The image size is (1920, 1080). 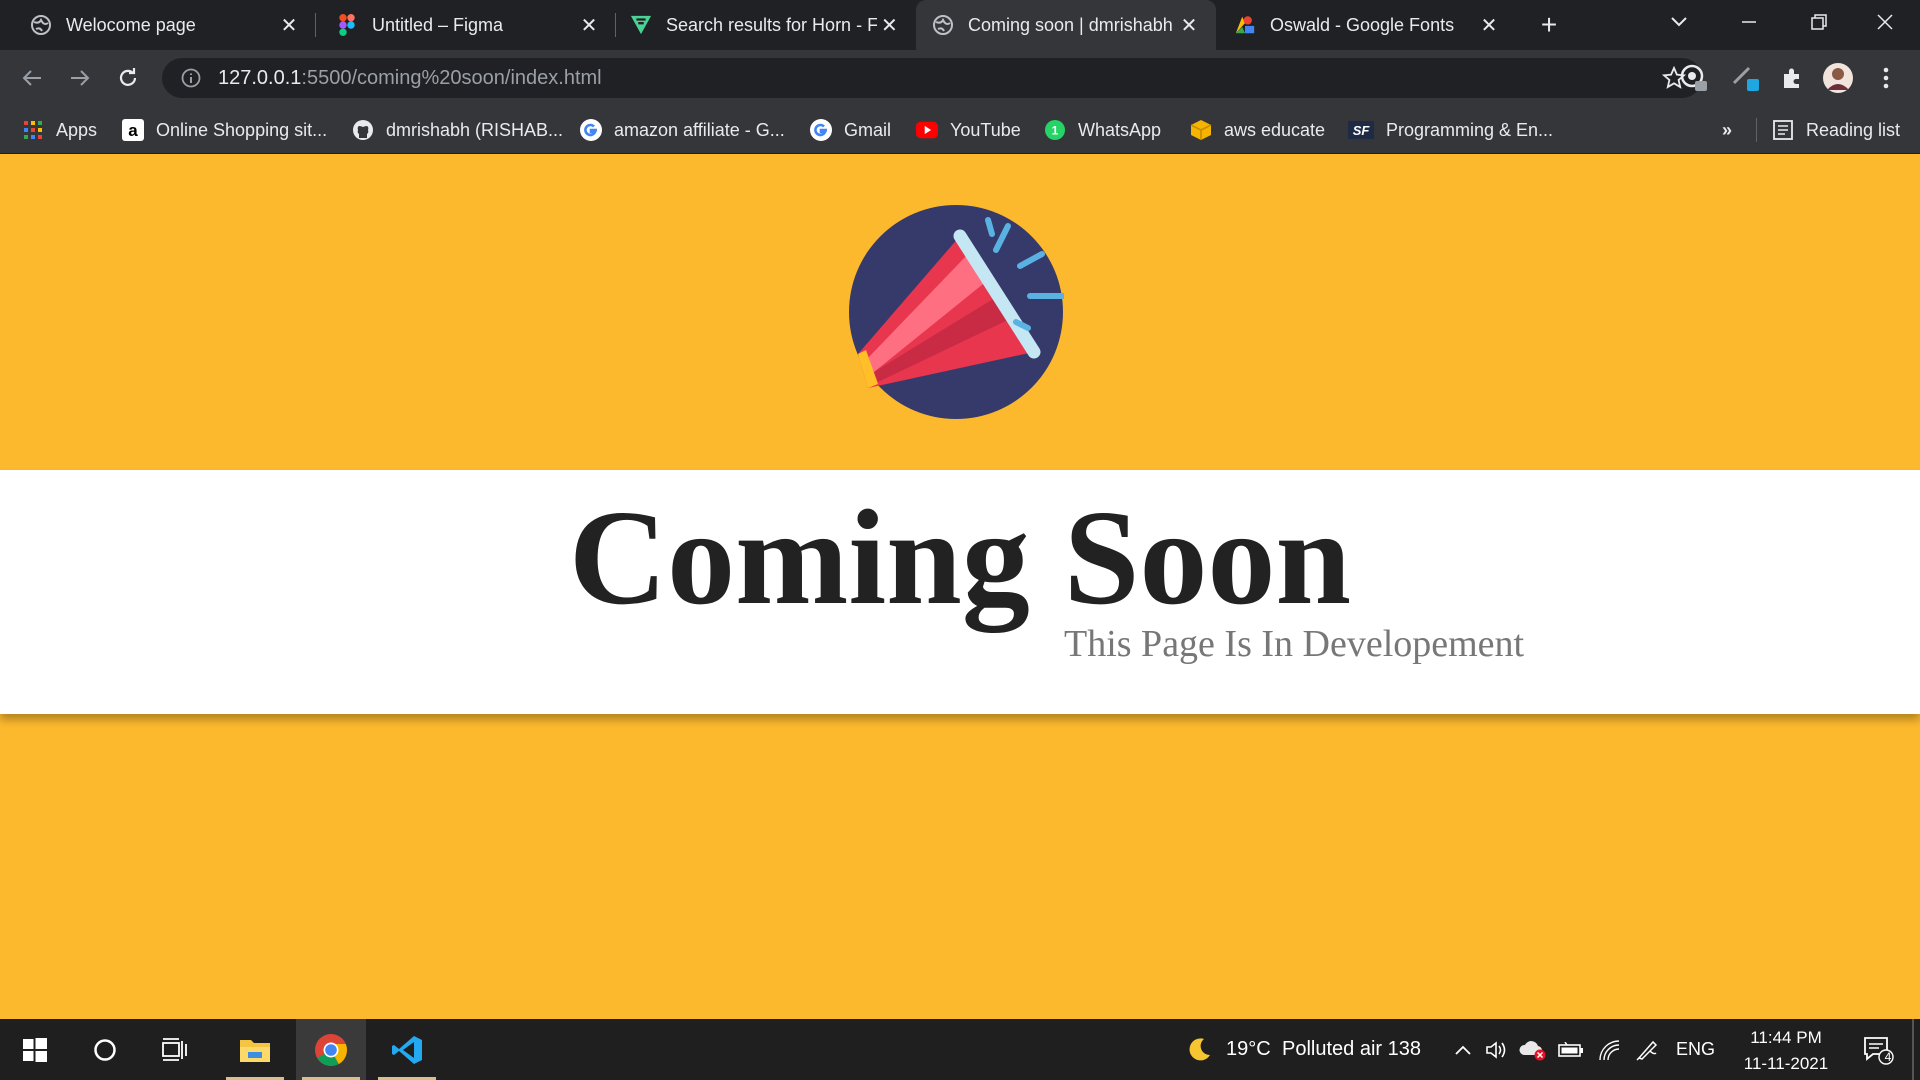 I want to click on pen-extension-icon, so click(x=1745, y=78).